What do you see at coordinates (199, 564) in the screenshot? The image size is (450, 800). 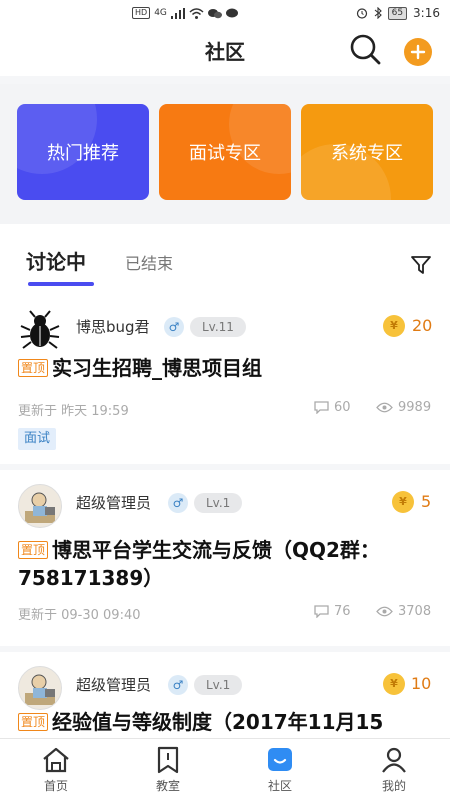 I see `post-title-text: 博思平台学生交流与反馈（QQ2群：758171389）` at bounding box center [199, 564].